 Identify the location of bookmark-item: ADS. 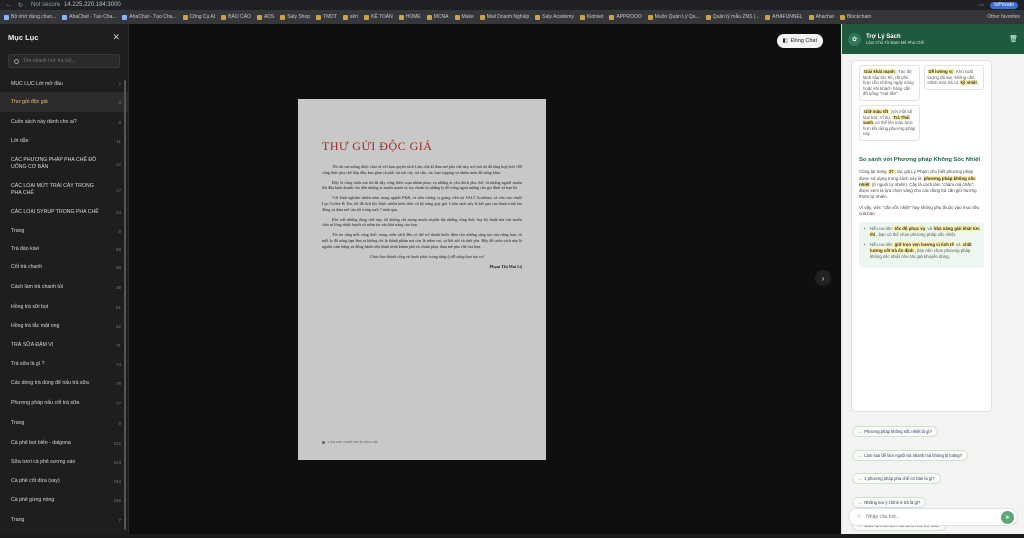
(265, 17).